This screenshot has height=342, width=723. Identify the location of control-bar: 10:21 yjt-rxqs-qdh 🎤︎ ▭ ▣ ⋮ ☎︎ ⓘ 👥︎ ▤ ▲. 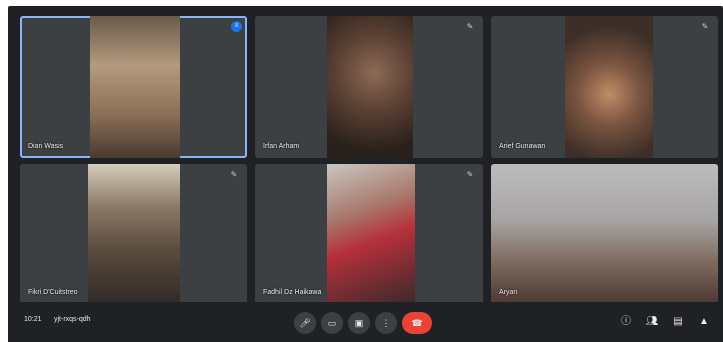
(365, 322).